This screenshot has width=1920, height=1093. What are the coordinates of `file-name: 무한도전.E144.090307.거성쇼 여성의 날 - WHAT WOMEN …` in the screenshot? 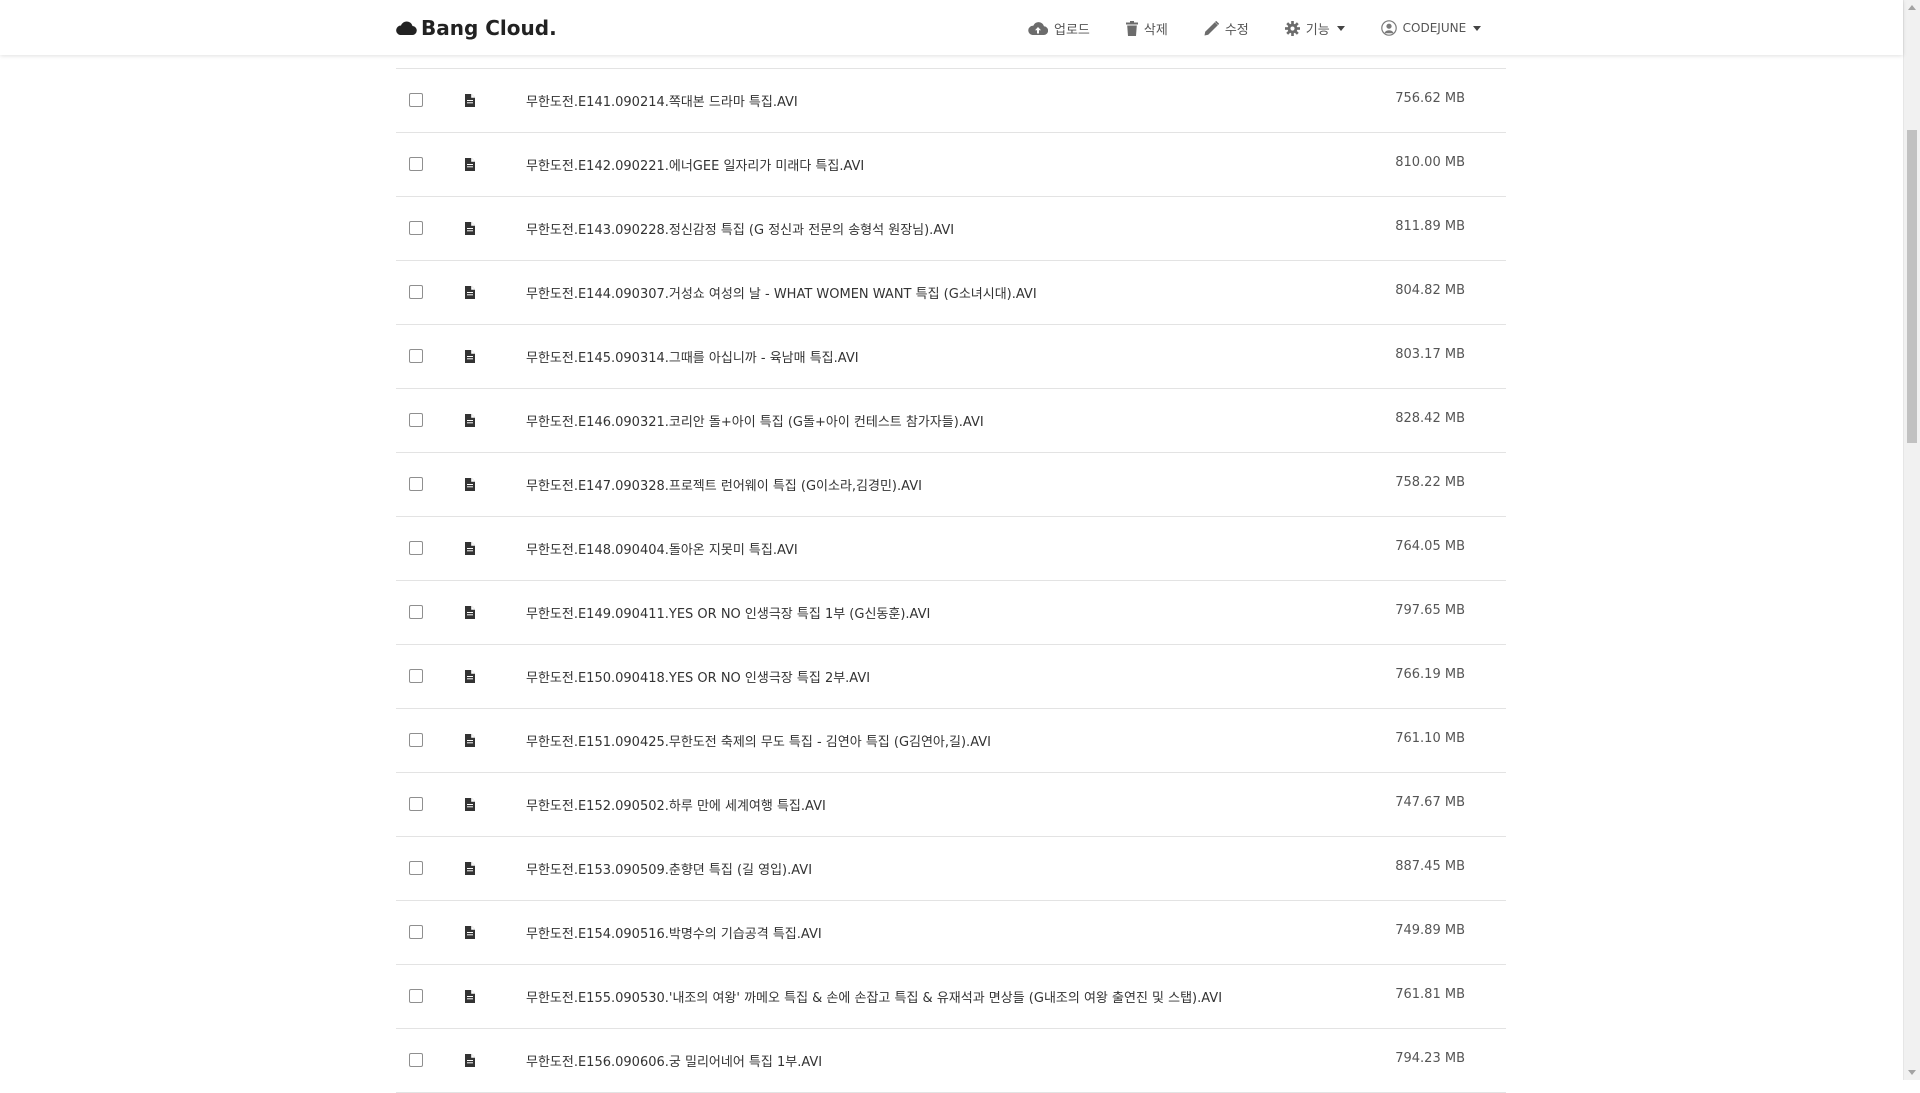 It's located at (781, 292).